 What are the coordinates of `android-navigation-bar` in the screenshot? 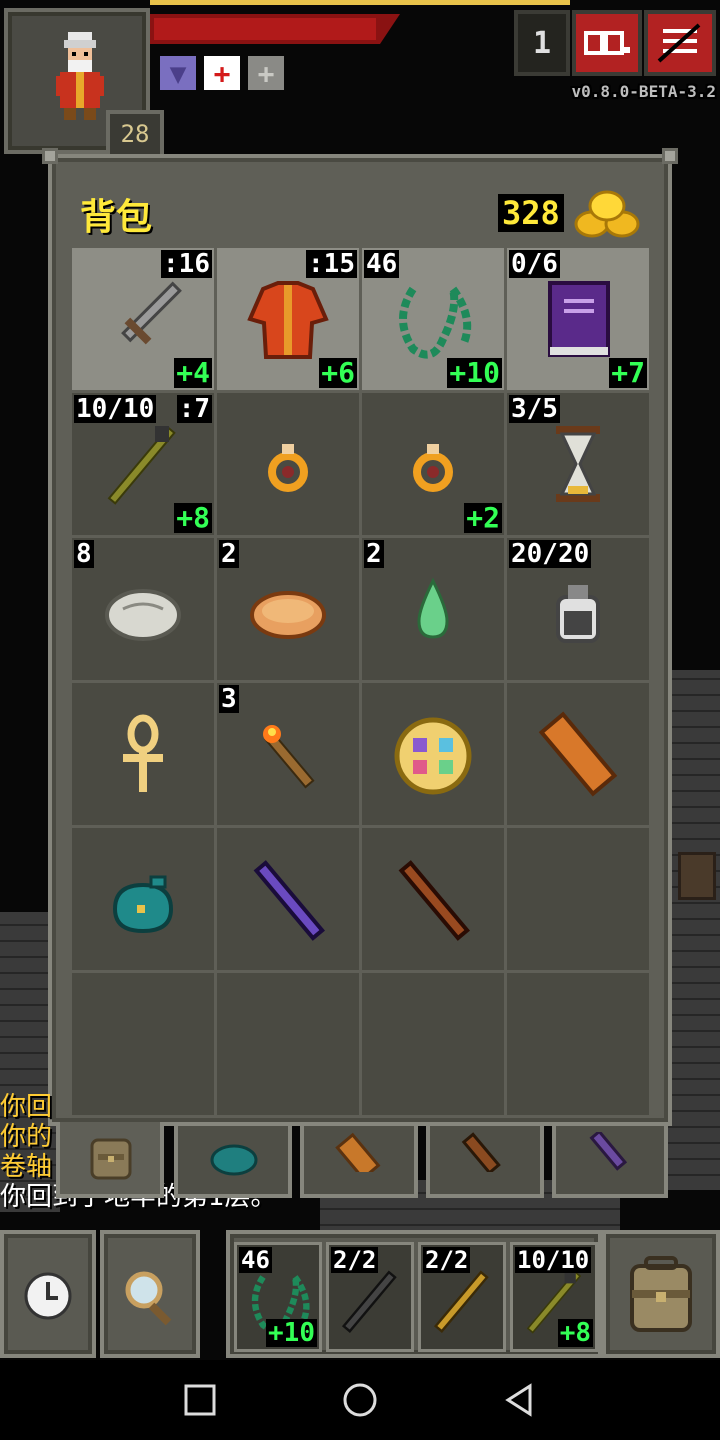 It's located at (360, 1400).